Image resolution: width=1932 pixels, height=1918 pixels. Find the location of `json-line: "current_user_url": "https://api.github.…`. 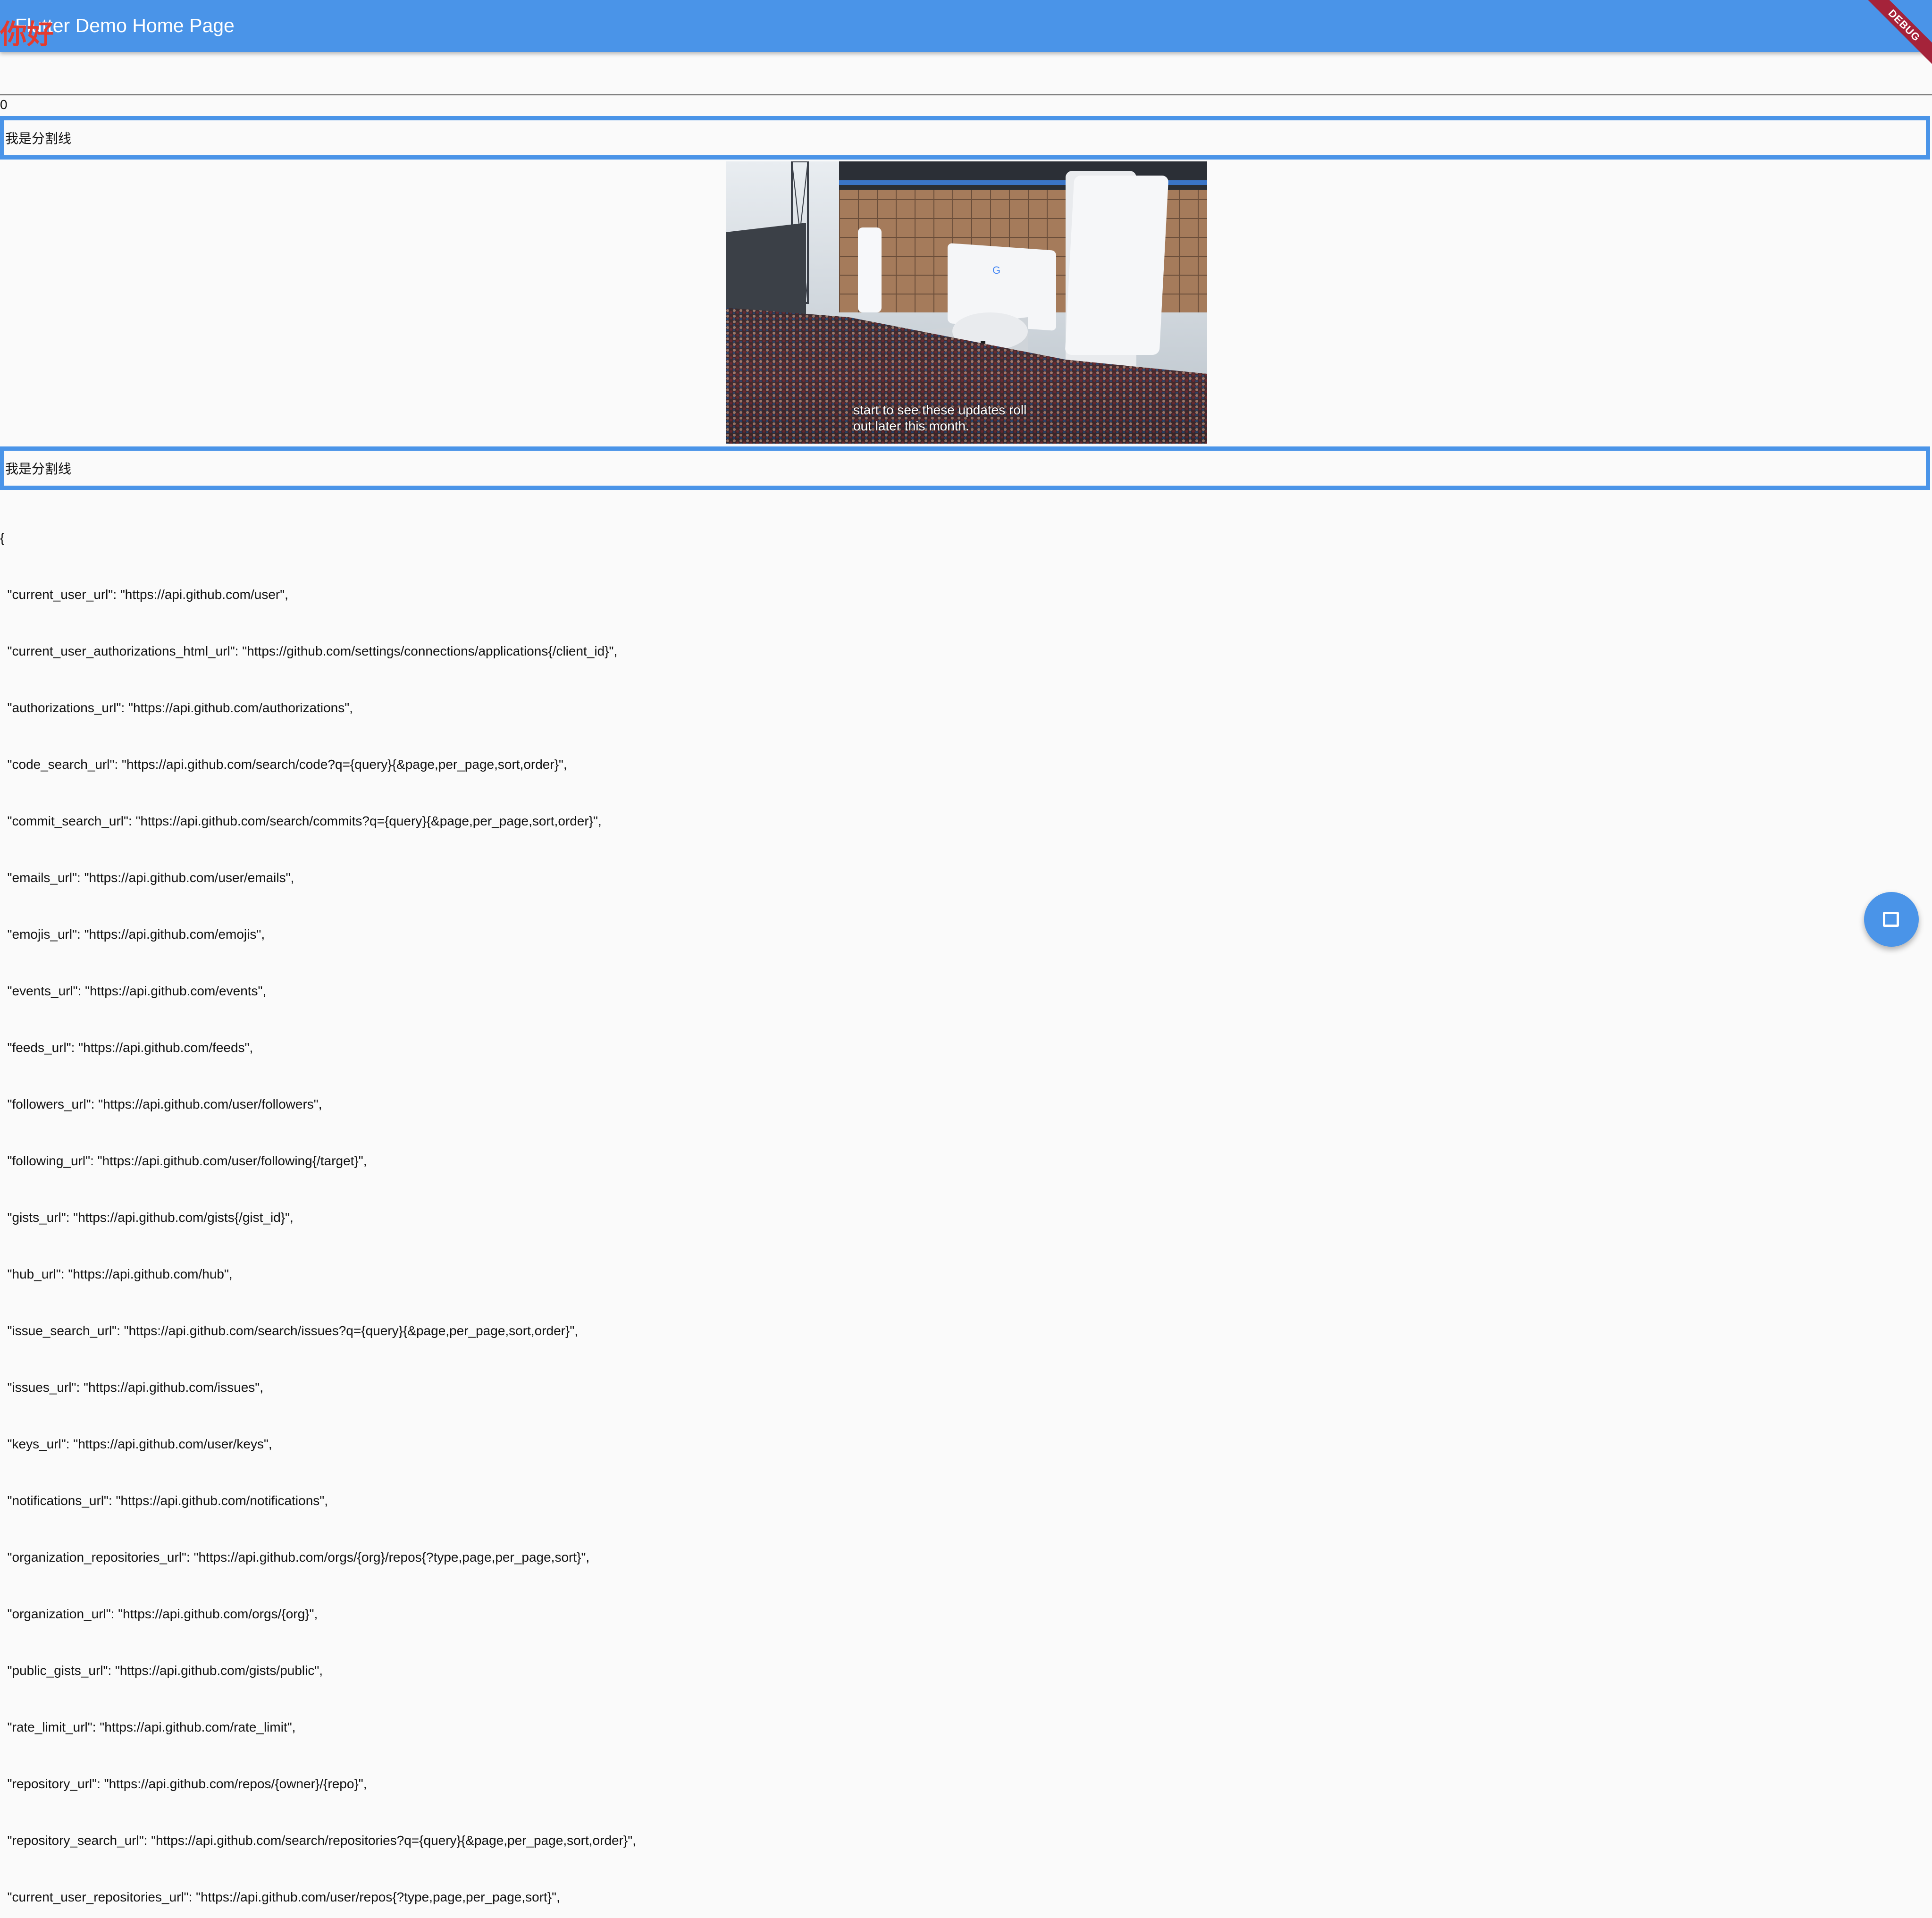

json-line: "current_user_url": "https://api.github.… is located at coordinates (144, 594).